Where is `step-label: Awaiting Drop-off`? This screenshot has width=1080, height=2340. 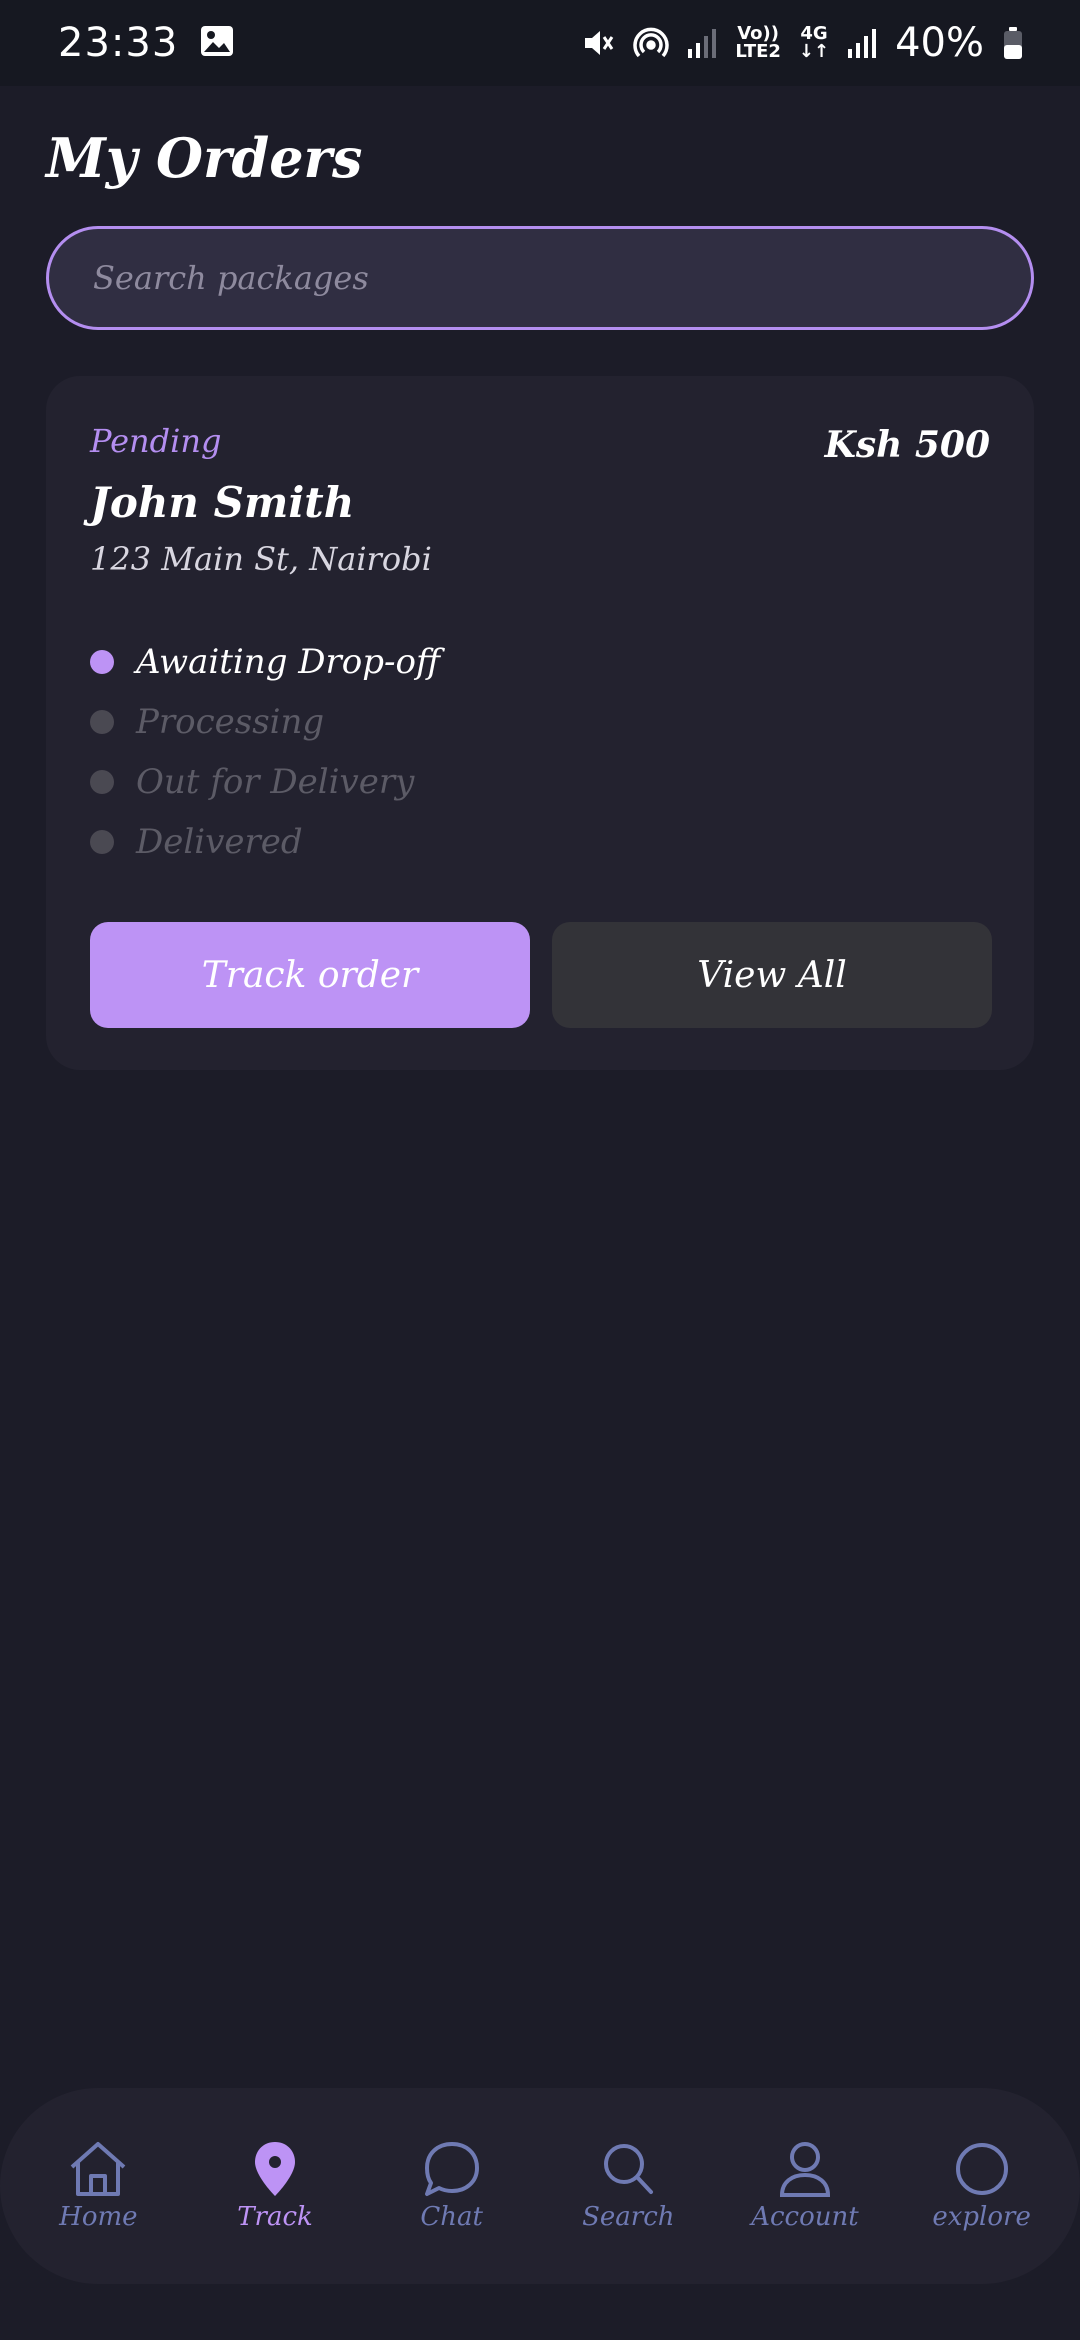
step-label: Awaiting Drop-off is located at coordinates (288, 662).